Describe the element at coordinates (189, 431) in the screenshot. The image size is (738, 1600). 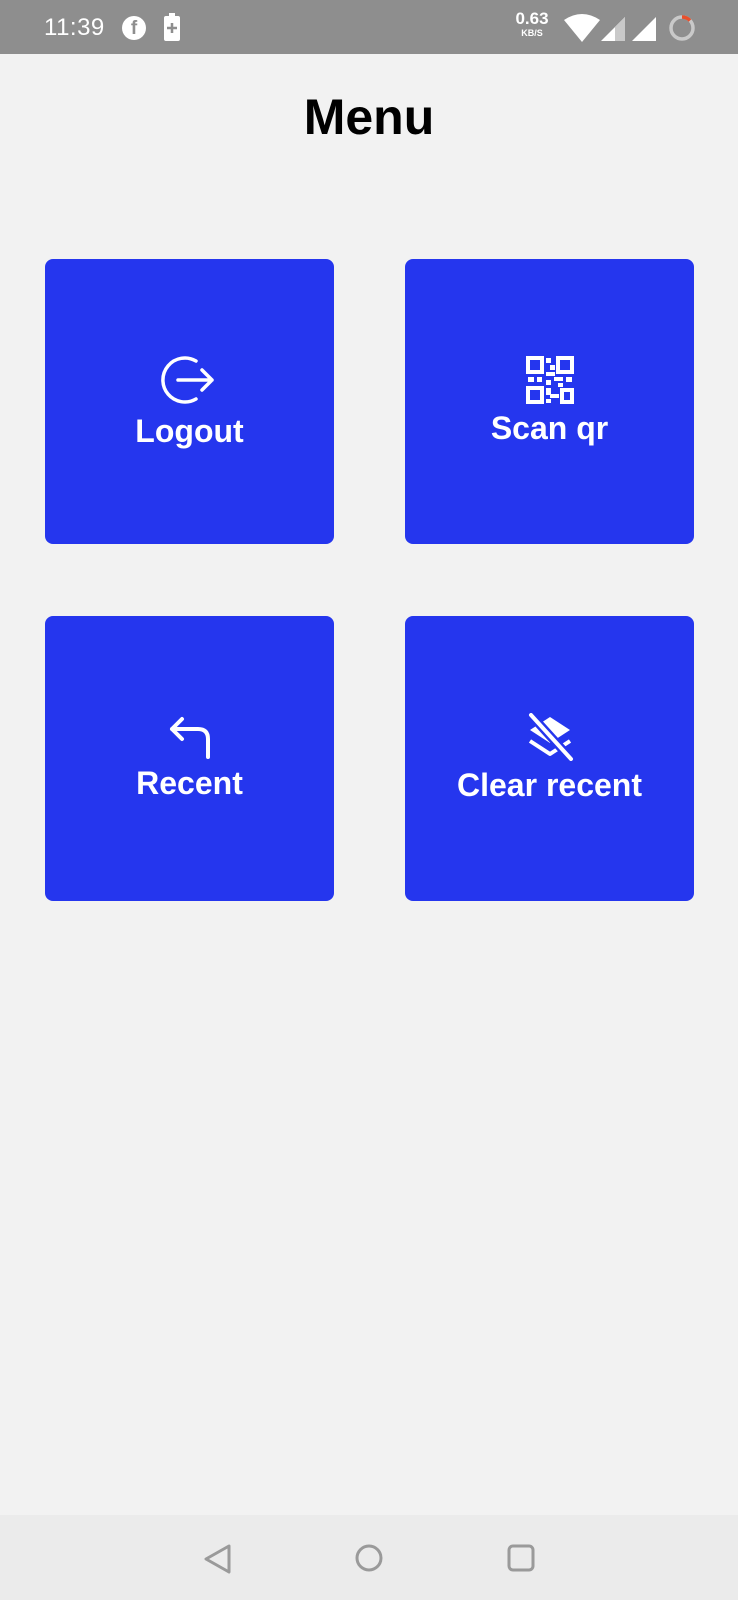
I see `logout-label: Logout` at that location.